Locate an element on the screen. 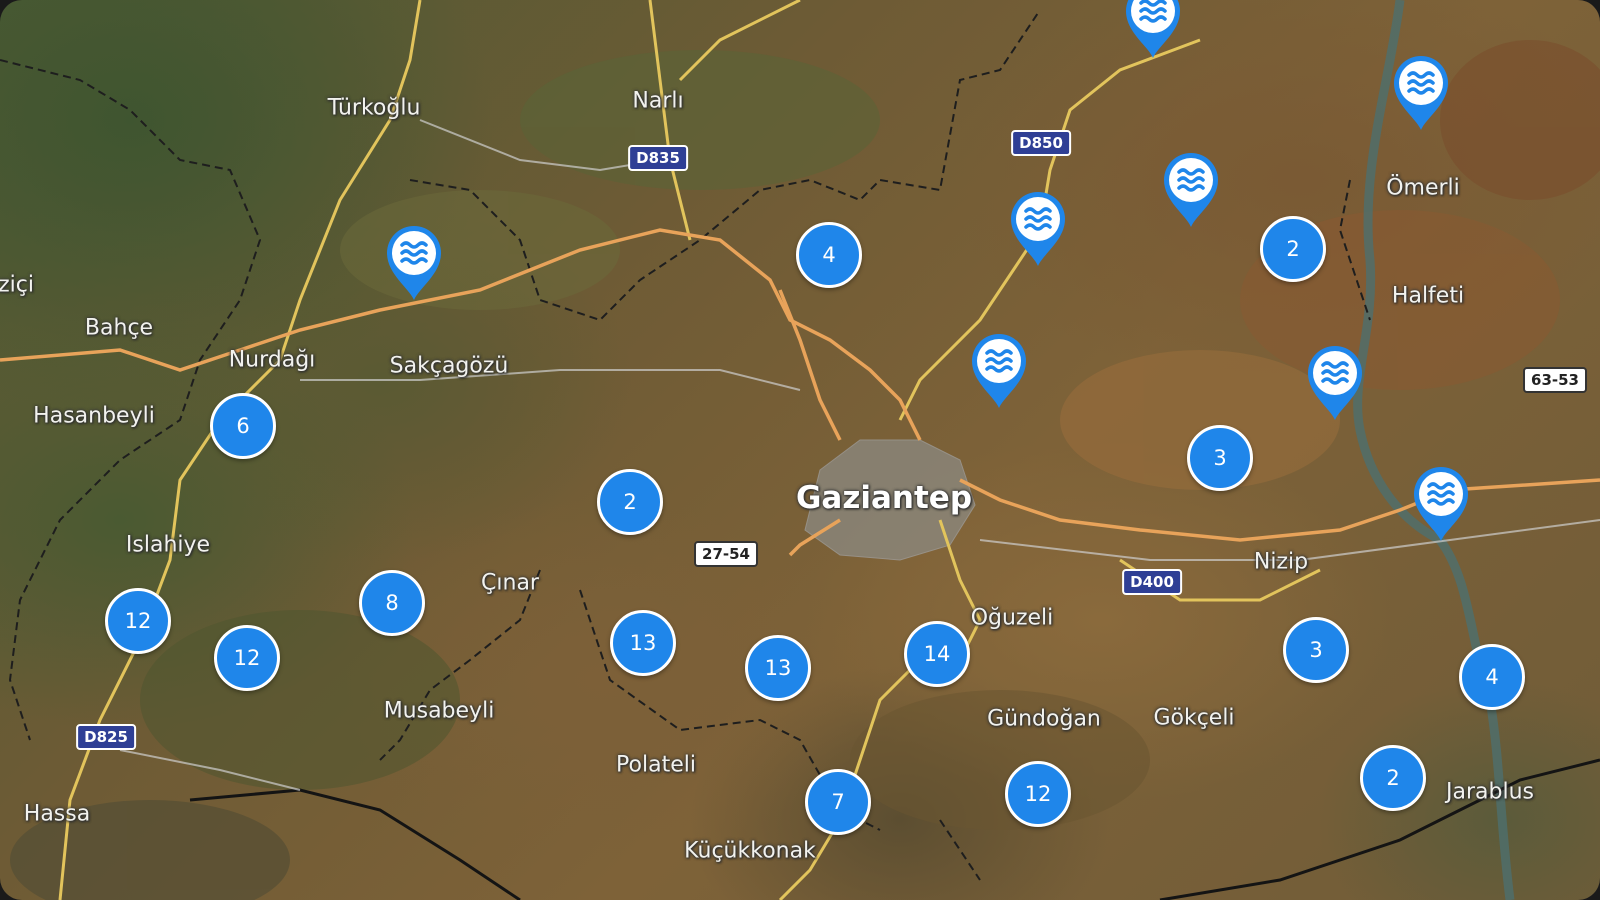  place-label-sakcagozu: Sakçagözü is located at coordinates (449, 366).